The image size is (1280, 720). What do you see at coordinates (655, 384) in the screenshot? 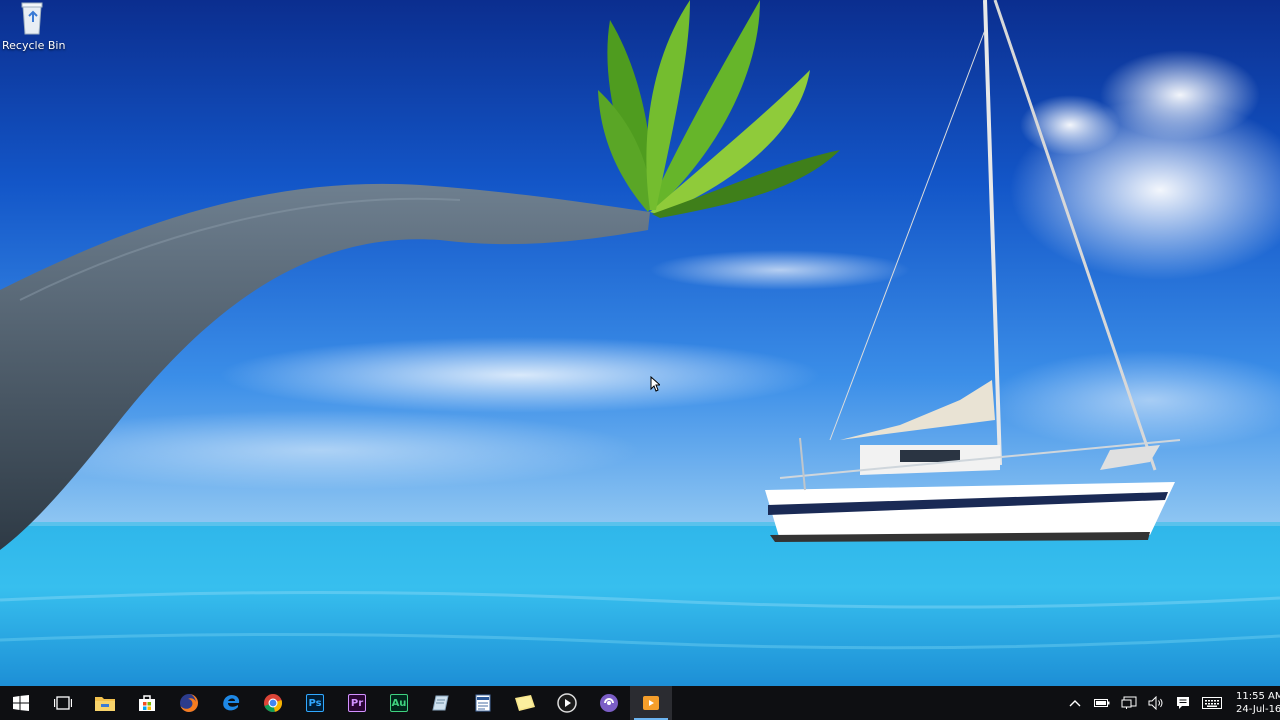
I see `mouse-cursor-icon` at bounding box center [655, 384].